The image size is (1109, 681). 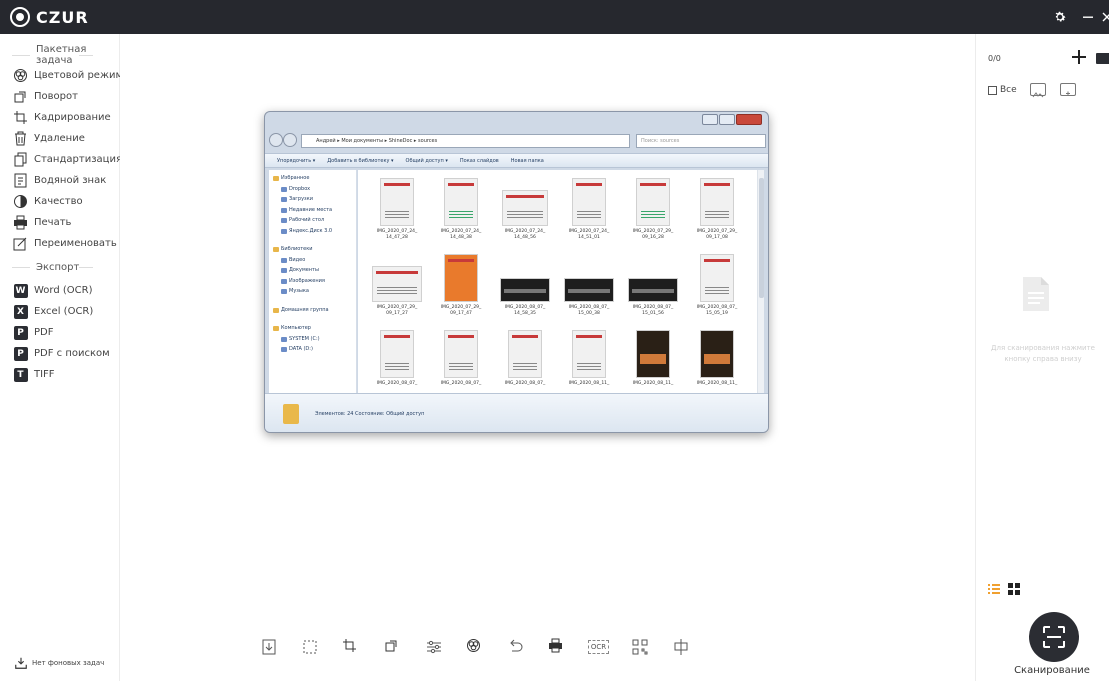 What do you see at coordinates (1038, 90) in the screenshot?
I see `image-view-icon` at bounding box center [1038, 90].